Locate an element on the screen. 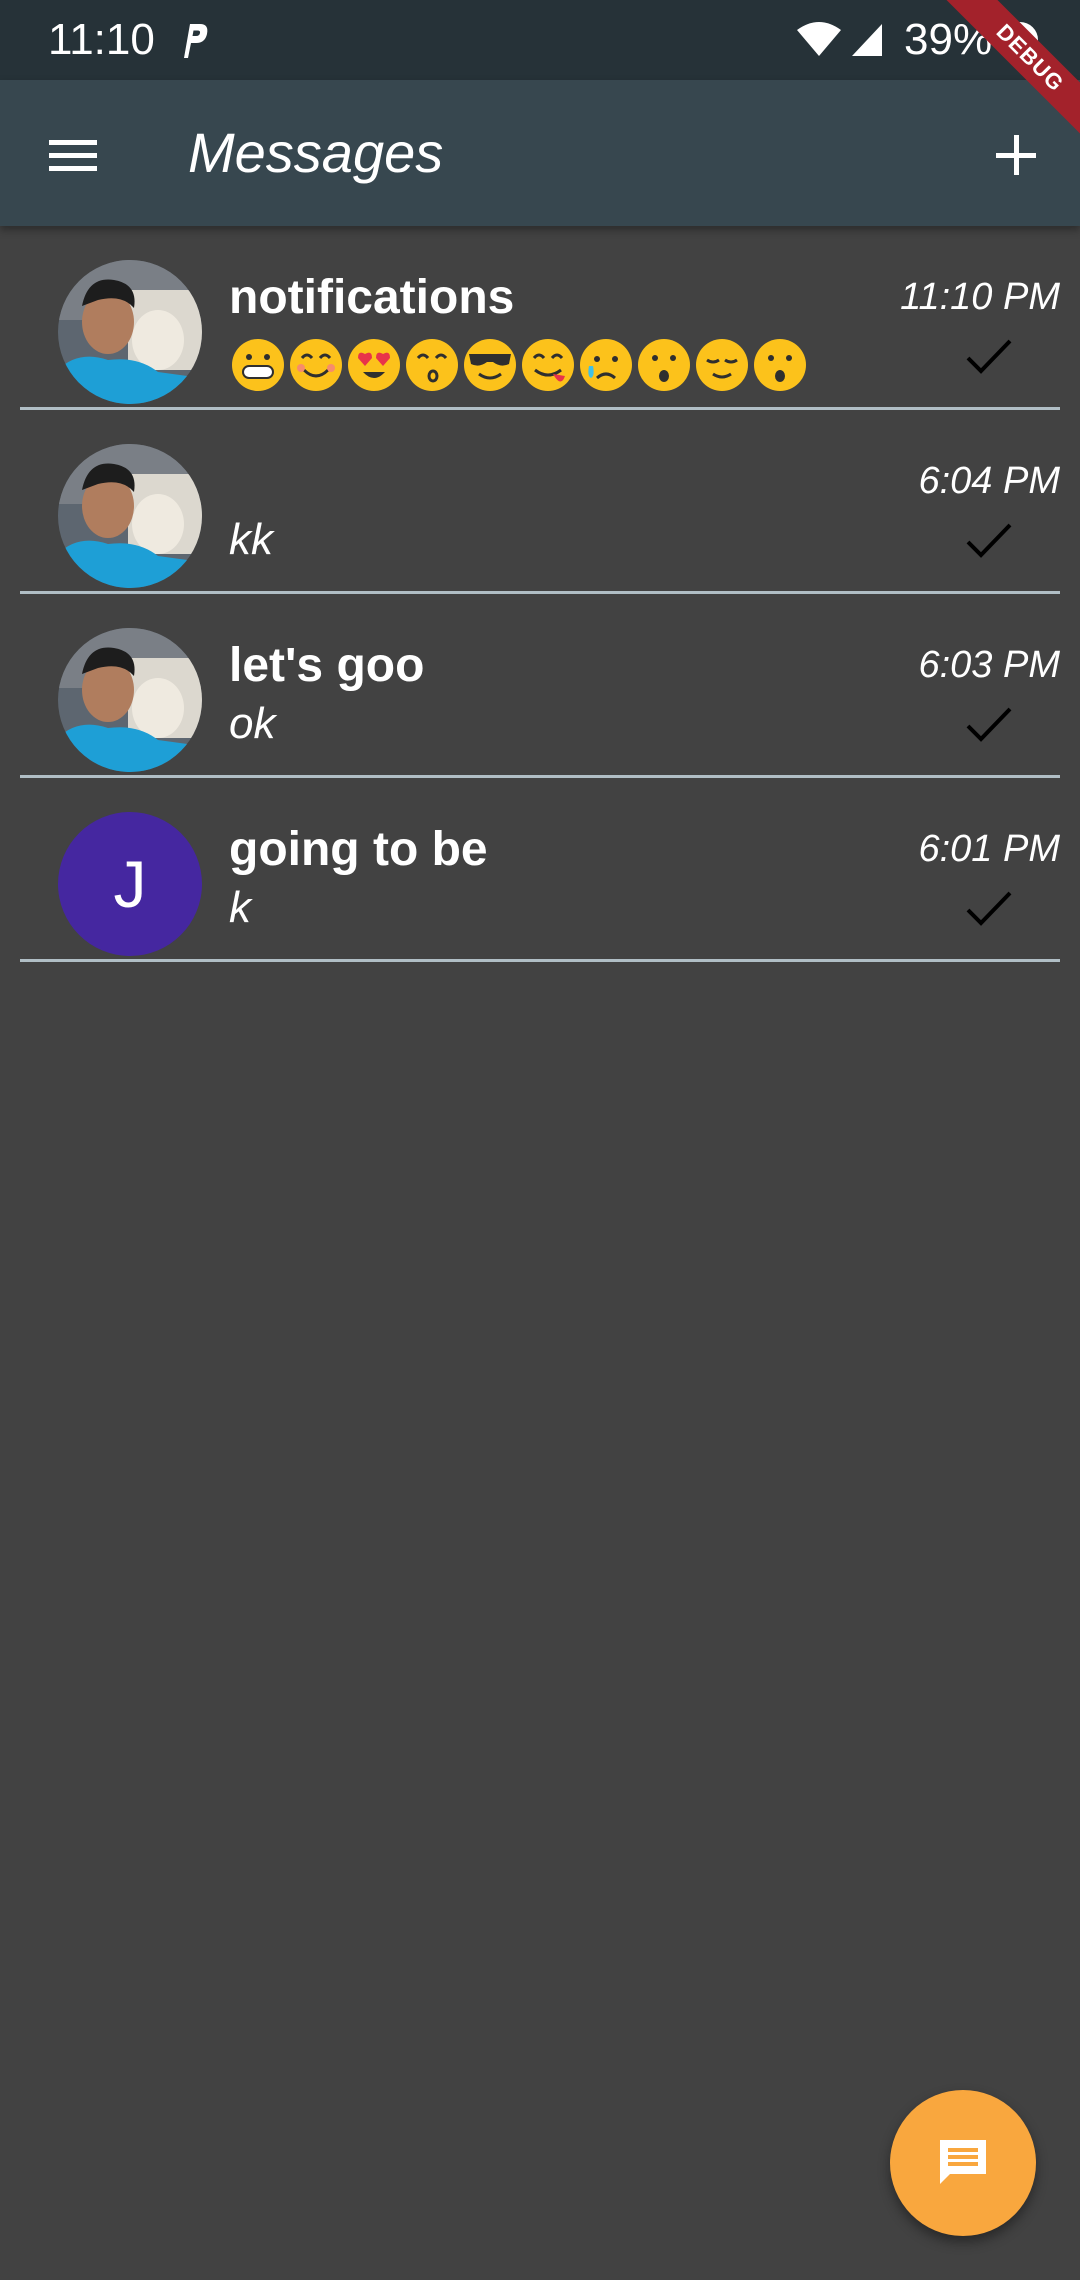 The width and height of the screenshot is (1080, 2280). debug-banner: DEBUG is located at coordinates (1002, 80).